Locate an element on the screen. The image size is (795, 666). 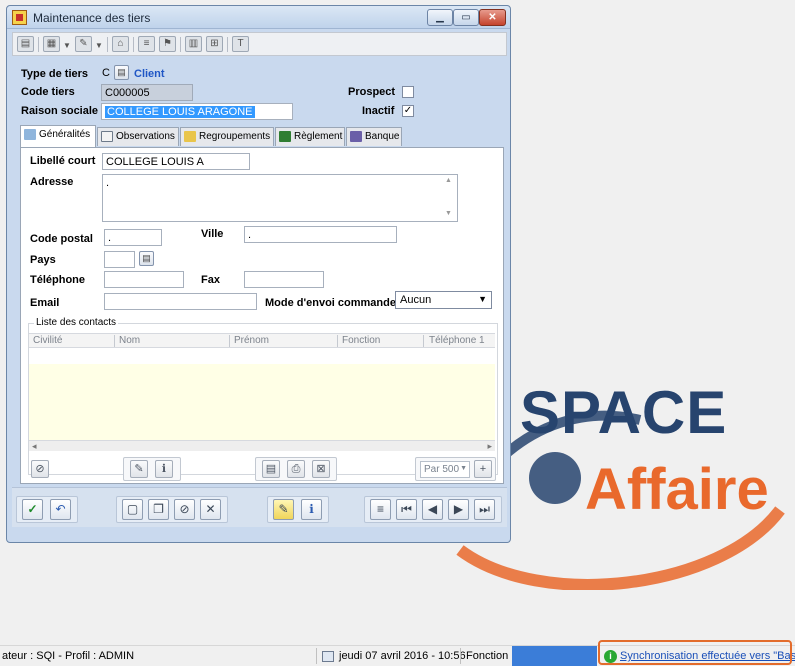
add-contact-button: + is located at coordinates (483, 469).